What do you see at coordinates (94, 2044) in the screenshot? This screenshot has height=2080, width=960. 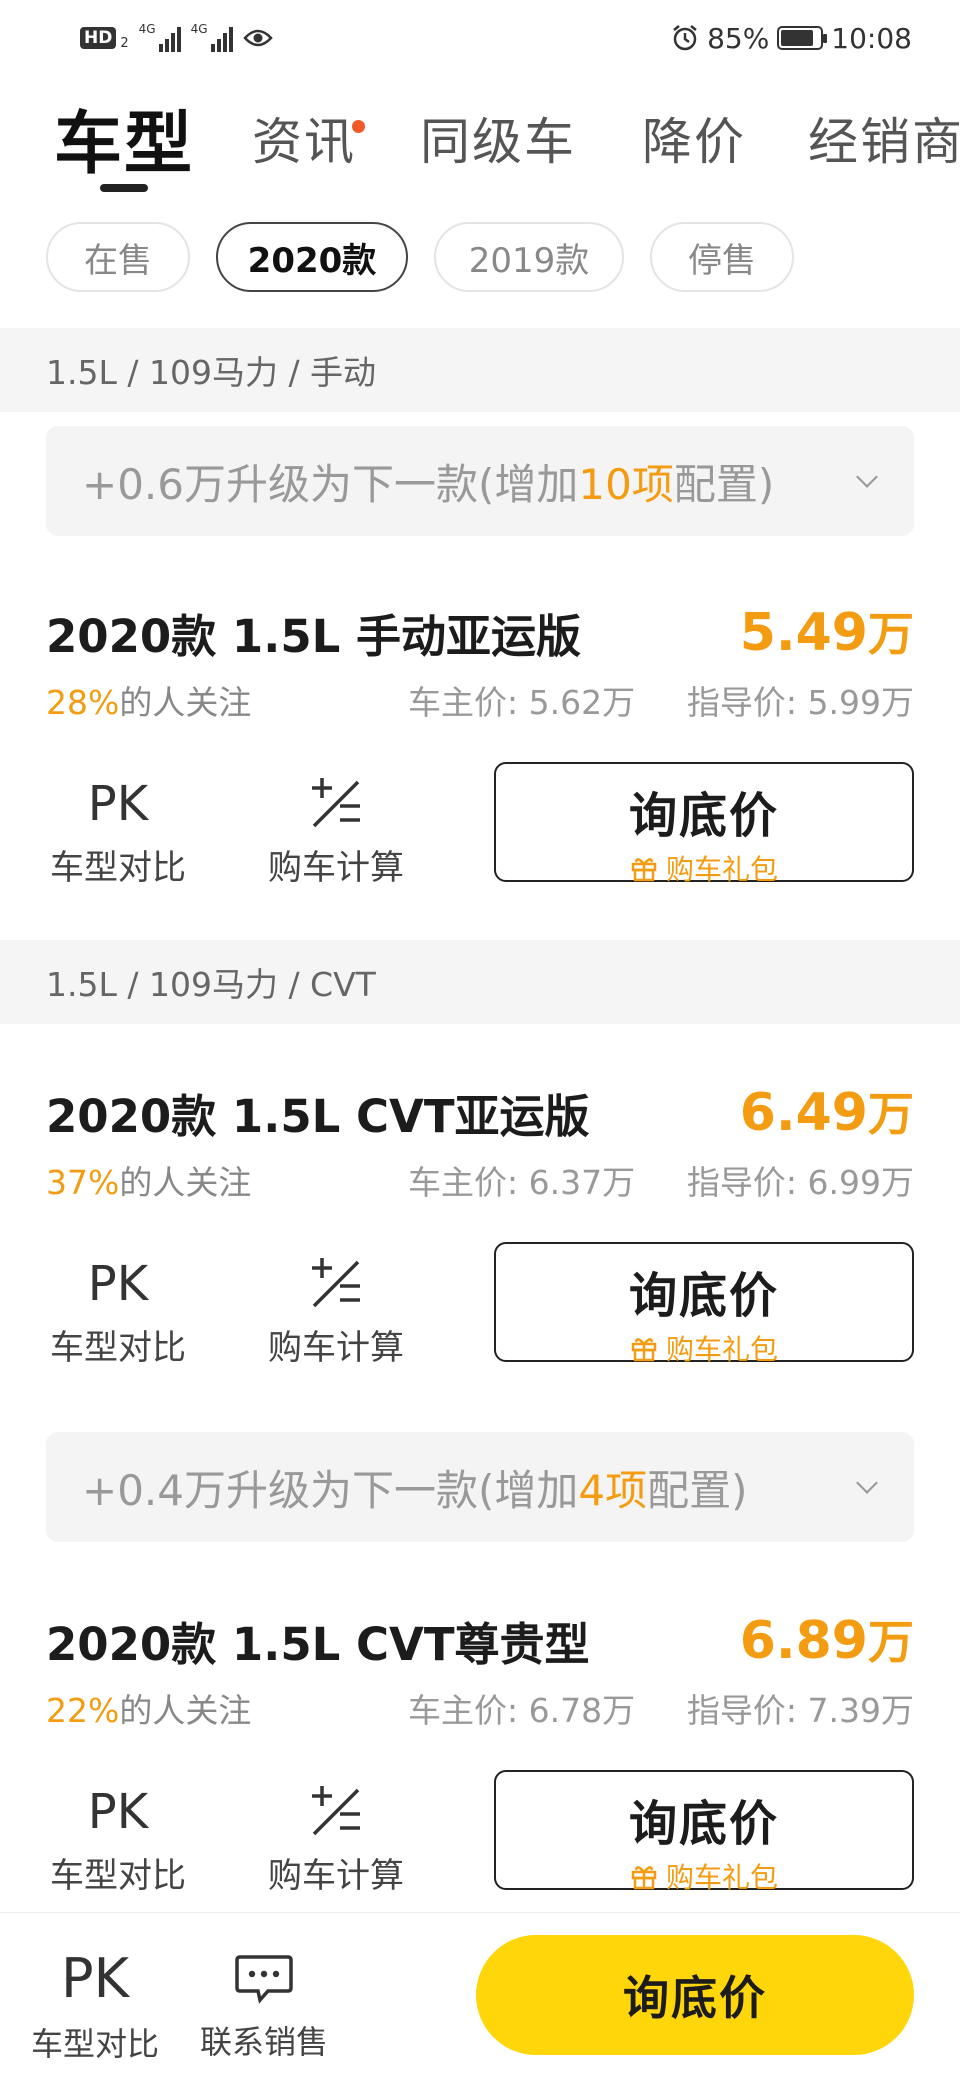 I see `bottom-compare-label: 车型对比` at bounding box center [94, 2044].